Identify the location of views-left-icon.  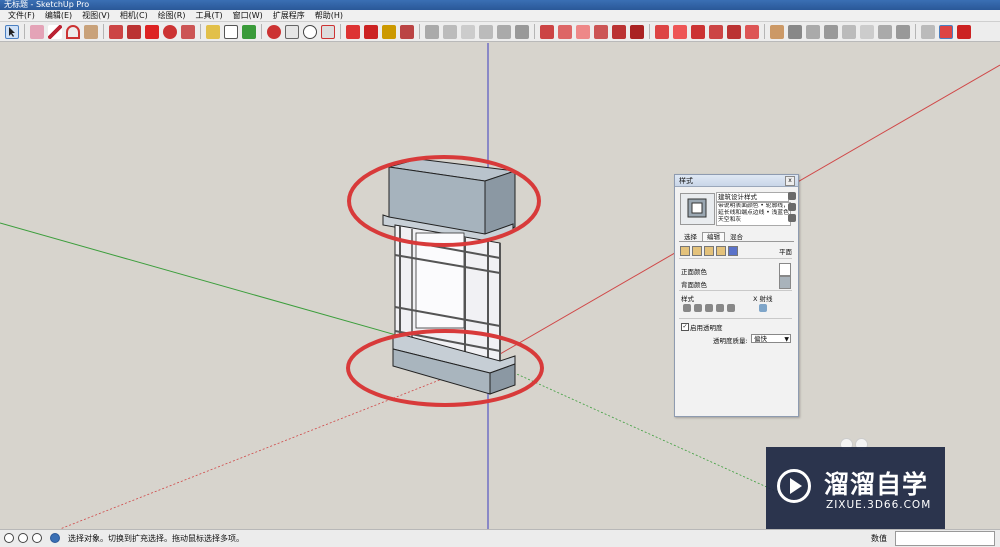
(522, 31).